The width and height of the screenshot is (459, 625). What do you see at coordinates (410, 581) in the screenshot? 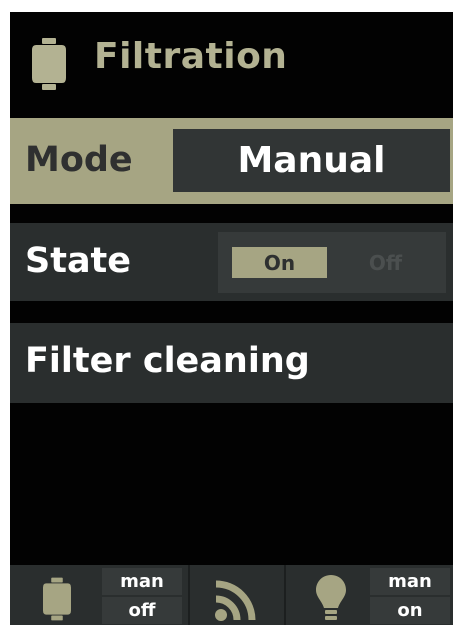
I see `light-mode-badge: man` at bounding box center [410, 581].